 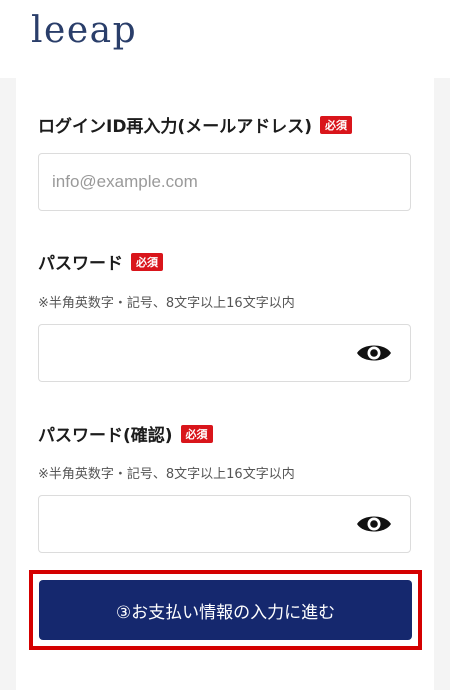 I want to click on header: leeap, so click(x=225, y=39).